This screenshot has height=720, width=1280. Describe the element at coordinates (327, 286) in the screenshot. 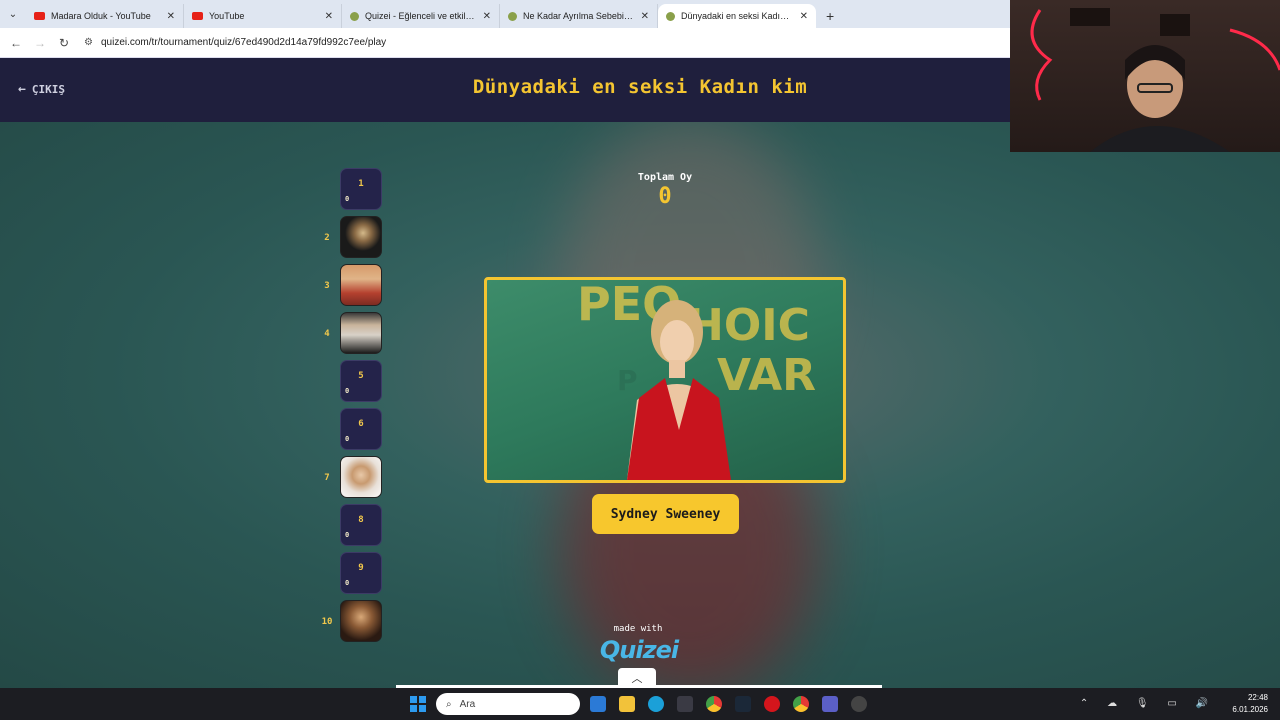

I see `slot-rank: 3` at that location.